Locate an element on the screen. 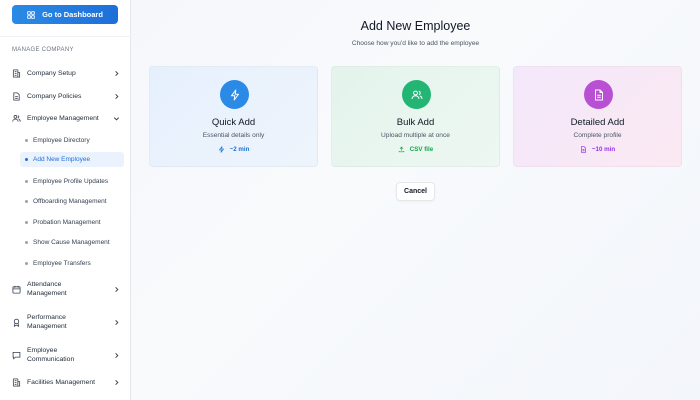  subitem-offboarding-management: Offboarding Management is located at coordinates (72, 201).